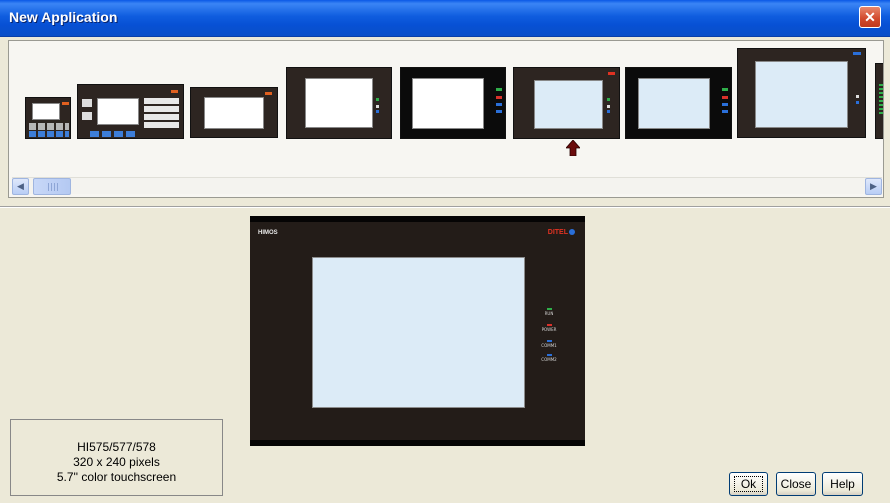 The height and width of the screenshot is (503, 890). Describe the element at coordinates (557, 232) in the screenshot. I see `brand-logo-text: DITEL` at that location.